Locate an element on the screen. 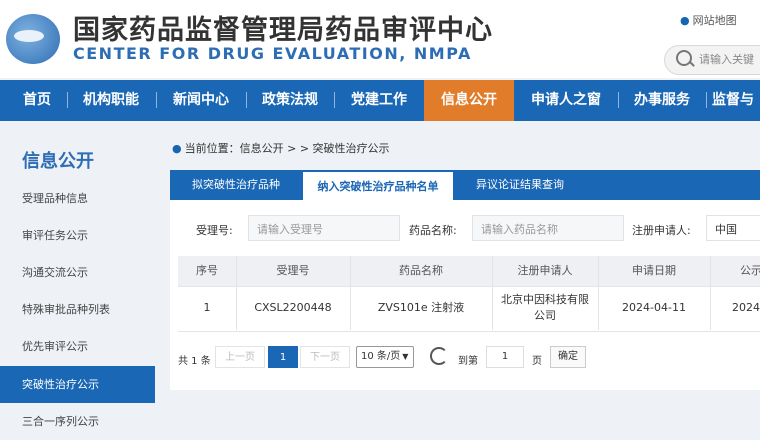 Image resolution: width=760 pixels, height=440 pixels. tab-included-list: 纳入突破性治疗品种名单 is located at coordinates (378, 185).